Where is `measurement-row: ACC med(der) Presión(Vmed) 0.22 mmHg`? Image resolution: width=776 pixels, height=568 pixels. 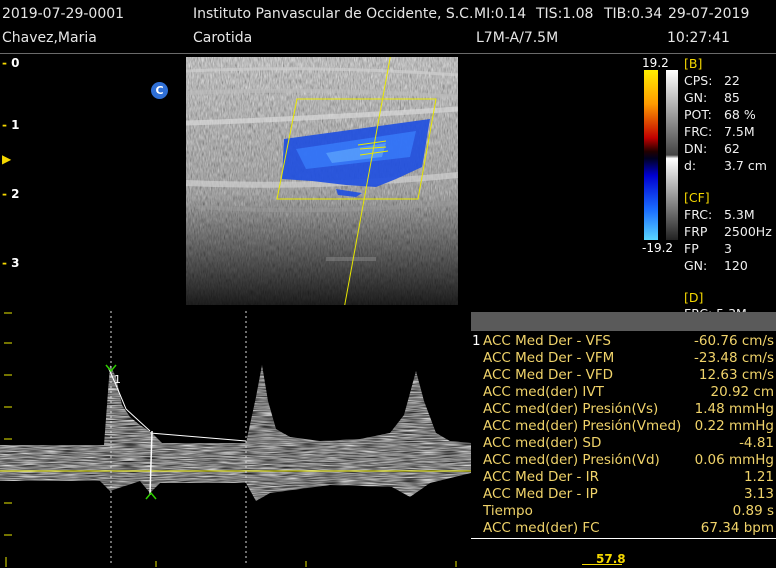 measurement-row: ACC med(der) Presión(Vmed) 0.22 mmHg is located at coordinates (628, 426).